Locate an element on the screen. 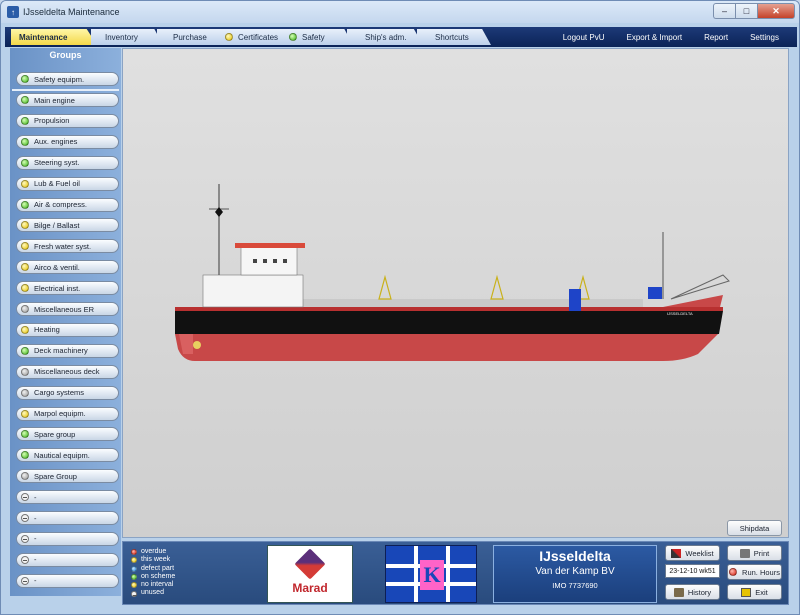 The width and height of the screenshot is (800, 615). week-display: 23-12-10 wk51 is located at coordinates (692, 571).